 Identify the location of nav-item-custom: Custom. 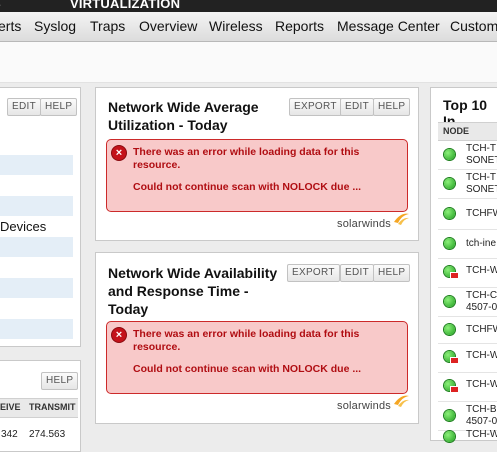
(473, 26).